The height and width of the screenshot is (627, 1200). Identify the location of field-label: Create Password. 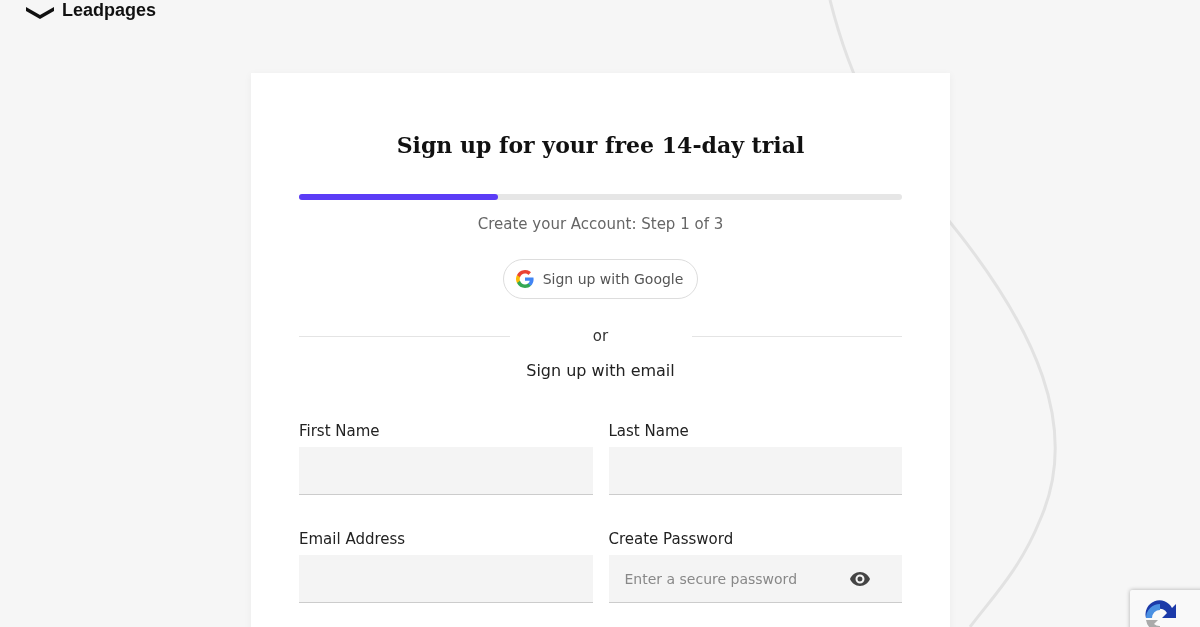
(671, 539).